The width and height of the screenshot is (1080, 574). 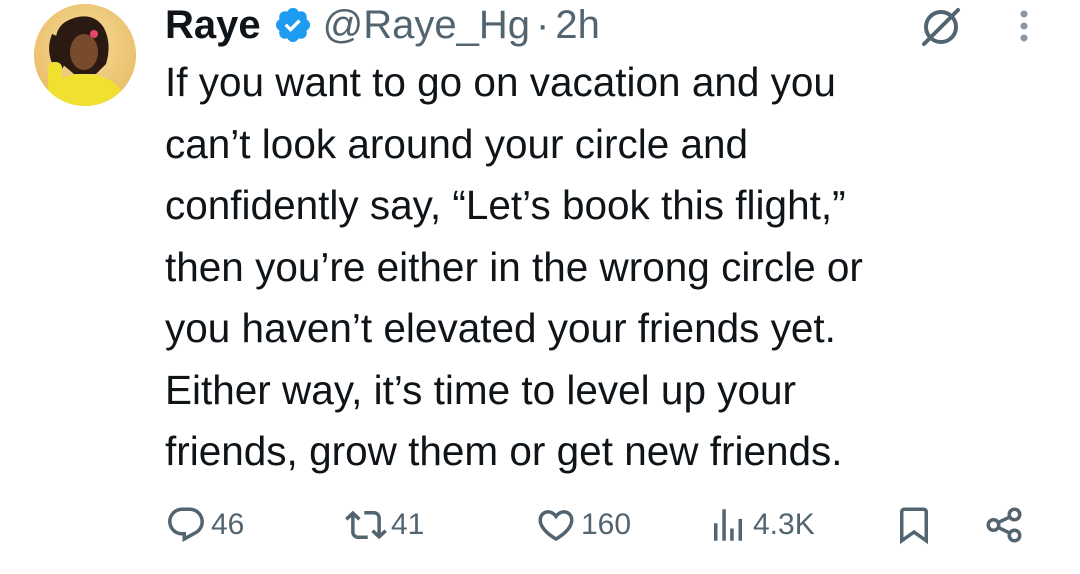 What do you see at coordinates (292, 25) in the screenshot?
I see `verified-badge-icon` at bounding box center [292, 25].